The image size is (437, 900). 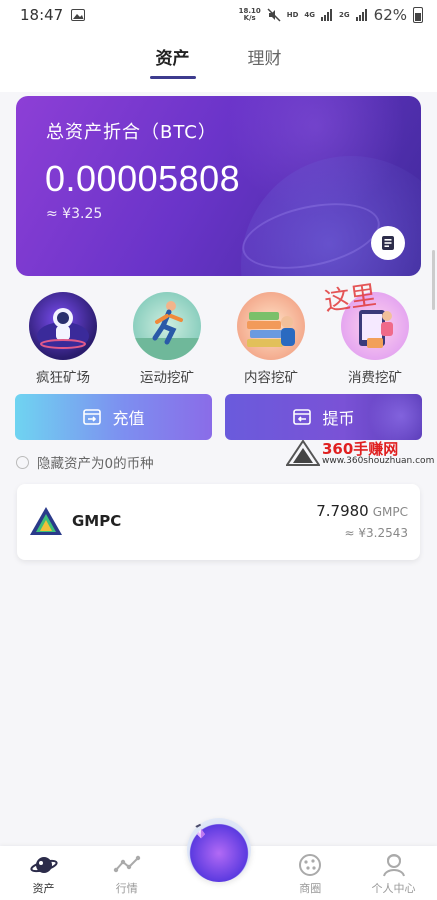 I want to click on runner-icon, so click(x=167, y=326).